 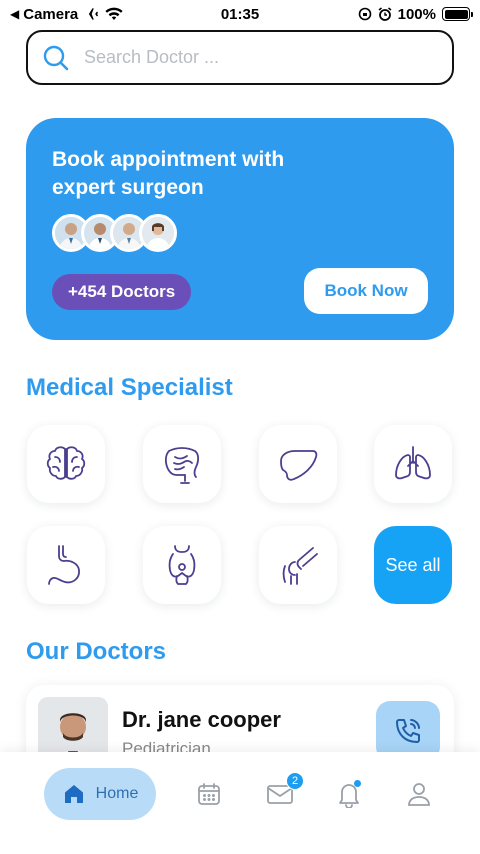 I want to click on specialist-thyroid, so click(x=182, y=565).